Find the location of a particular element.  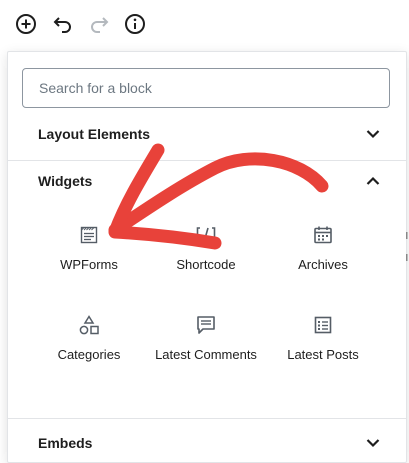

info-icon is located at coordinates (135, 24).